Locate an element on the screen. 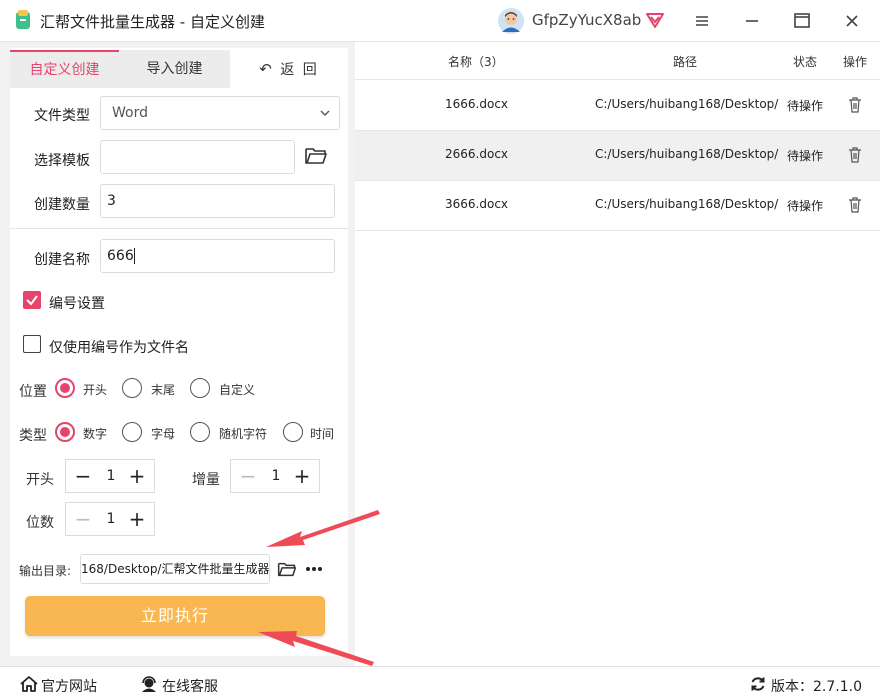 The width and height of the screenshot is (880, 700). annotation-arrows is located at coordinates (319, 588).